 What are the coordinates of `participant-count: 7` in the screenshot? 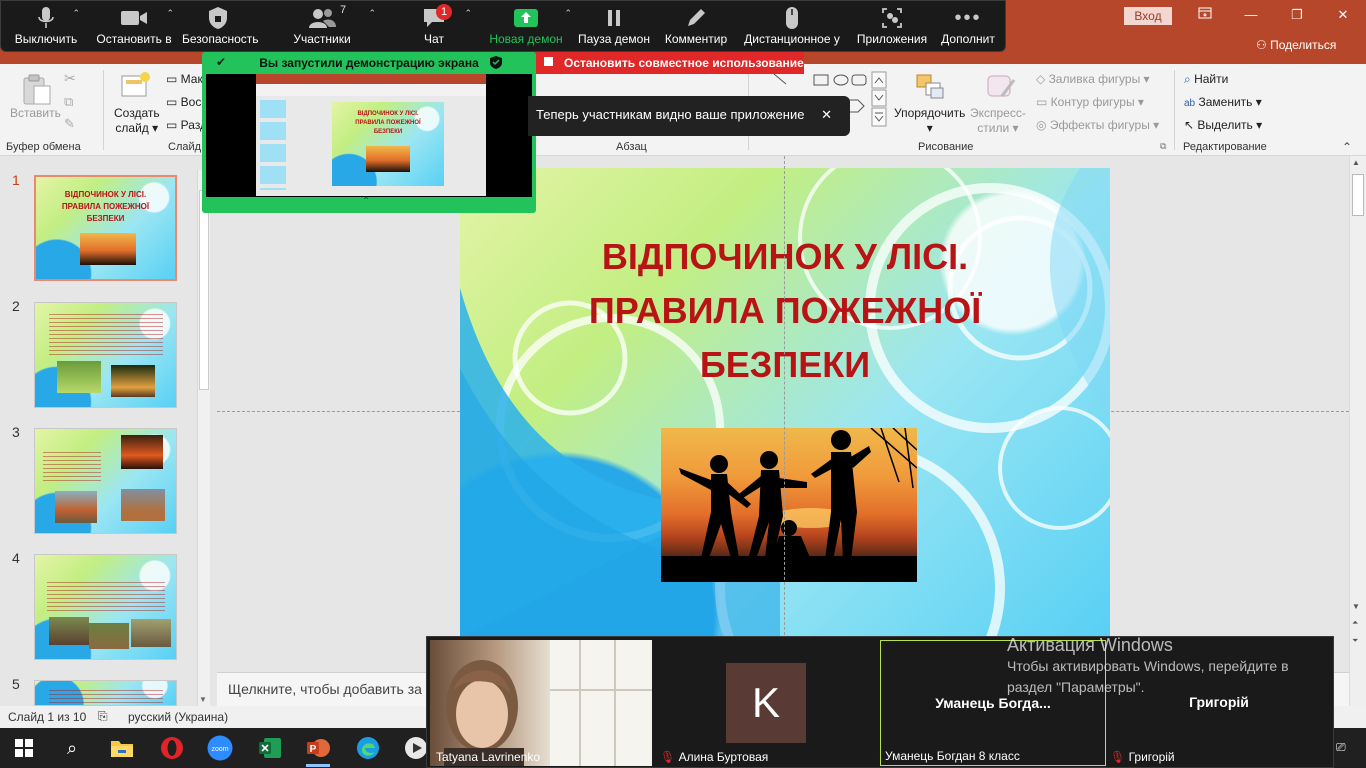 It's located at (343, 10).